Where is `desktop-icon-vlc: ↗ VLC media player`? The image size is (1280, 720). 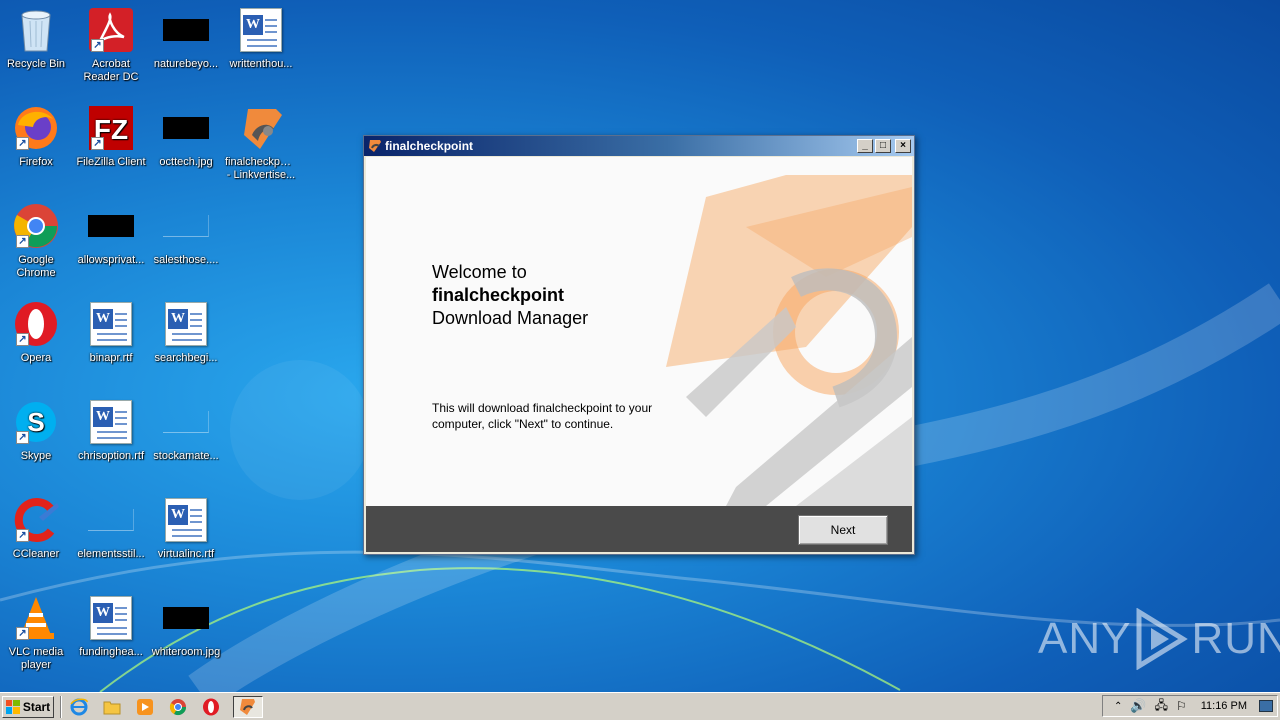
desktop-icon-vlc: ↗ VLC media player is located at coordinates (37, 633).